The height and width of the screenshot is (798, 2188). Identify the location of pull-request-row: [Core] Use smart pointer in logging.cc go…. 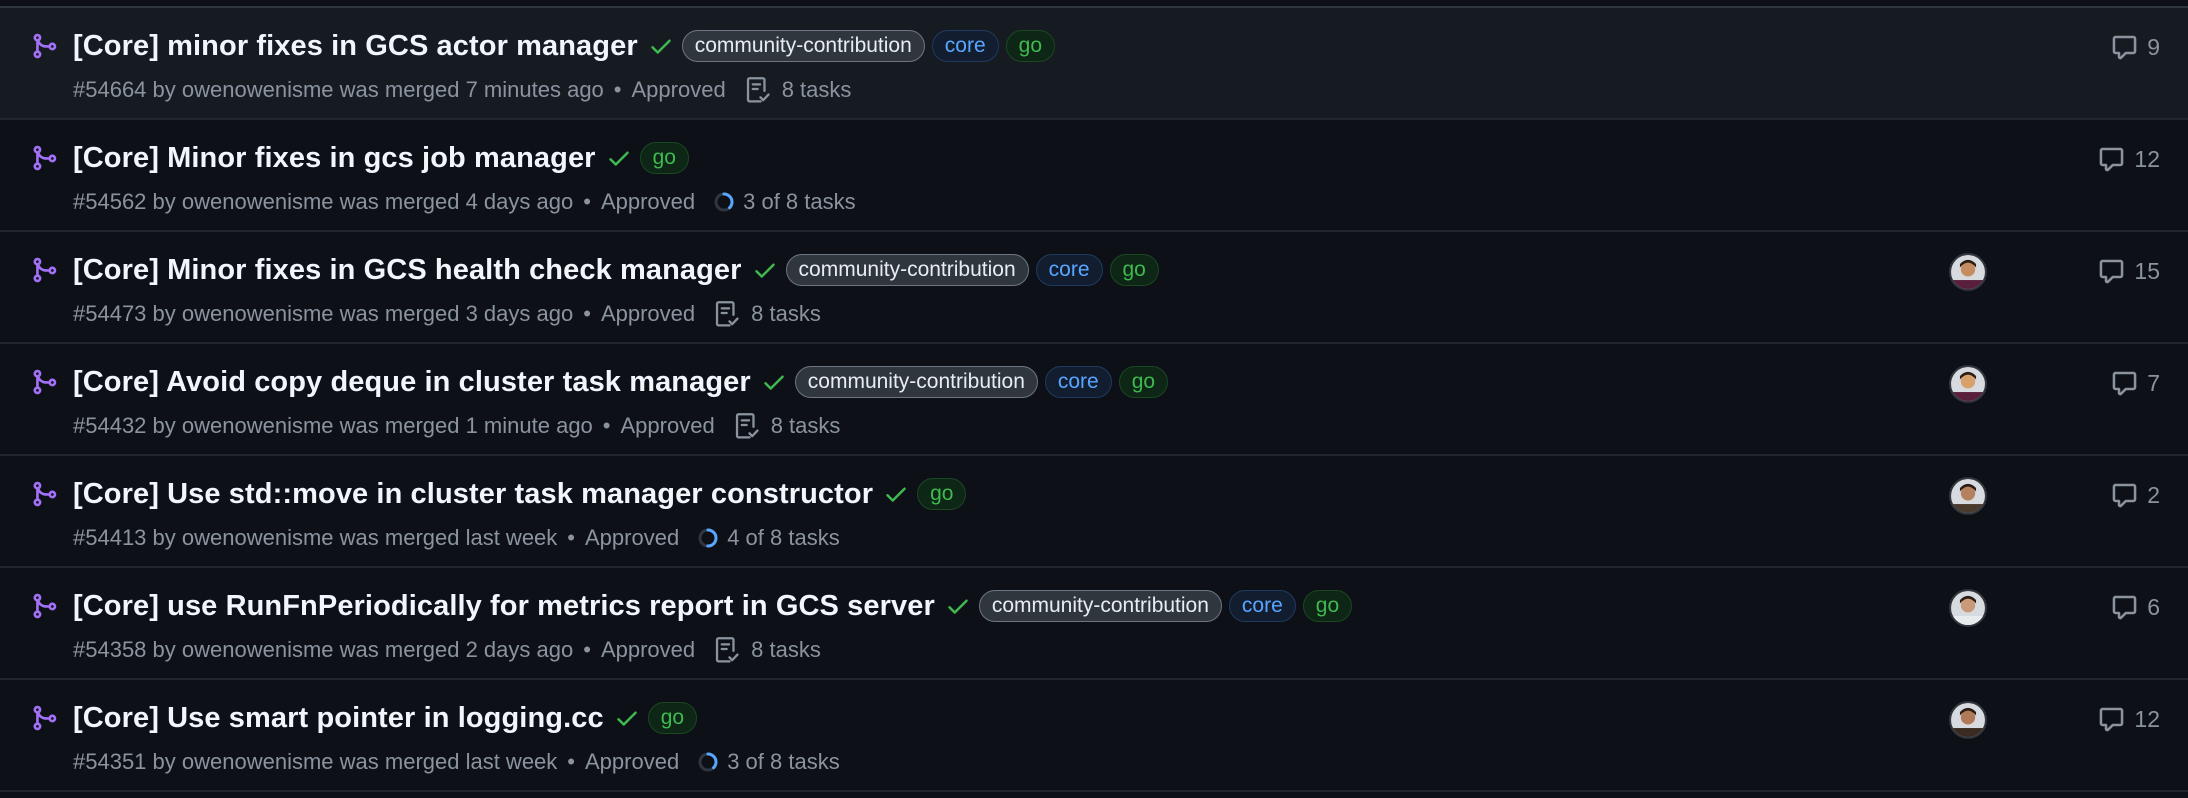
(1094, 736).